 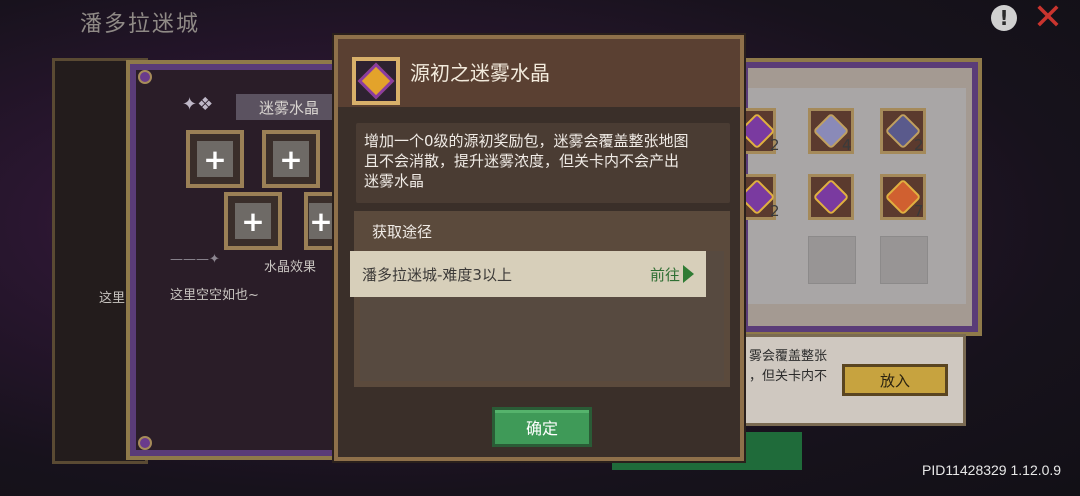 I want to click on source-panel: 获取途径, so click(x=542, y=299).